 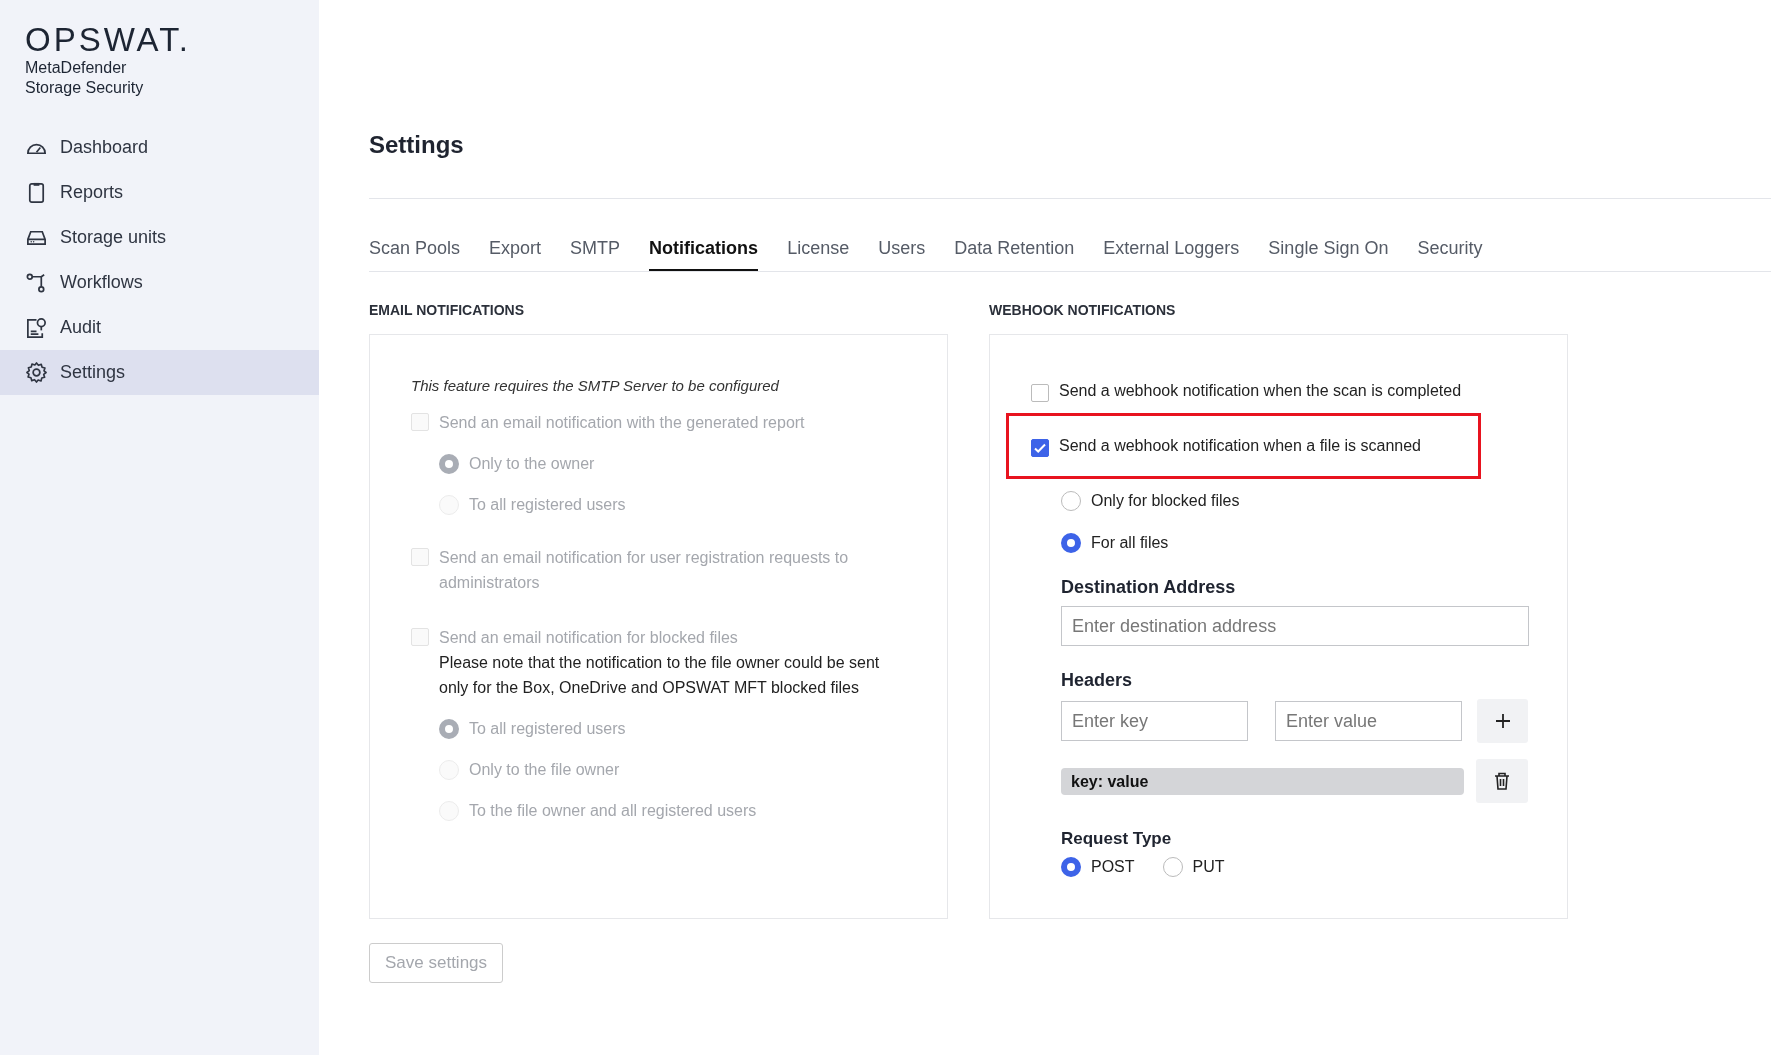 What do you see at coordinates (1450, 251) in the screenshot?
I see `tab: Security` at bounding box center [1450, 251].